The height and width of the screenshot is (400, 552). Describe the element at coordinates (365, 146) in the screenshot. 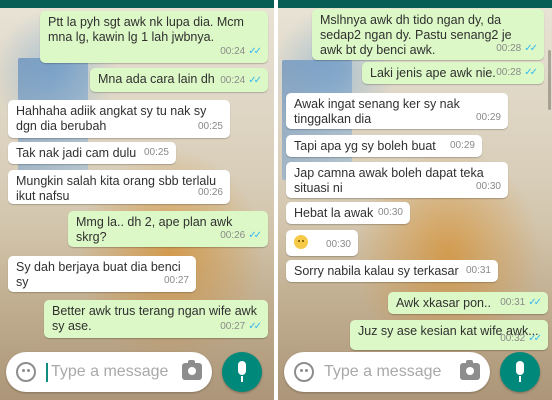

I see `message-text: Tapi apa yg sy boleh buat` at that location.